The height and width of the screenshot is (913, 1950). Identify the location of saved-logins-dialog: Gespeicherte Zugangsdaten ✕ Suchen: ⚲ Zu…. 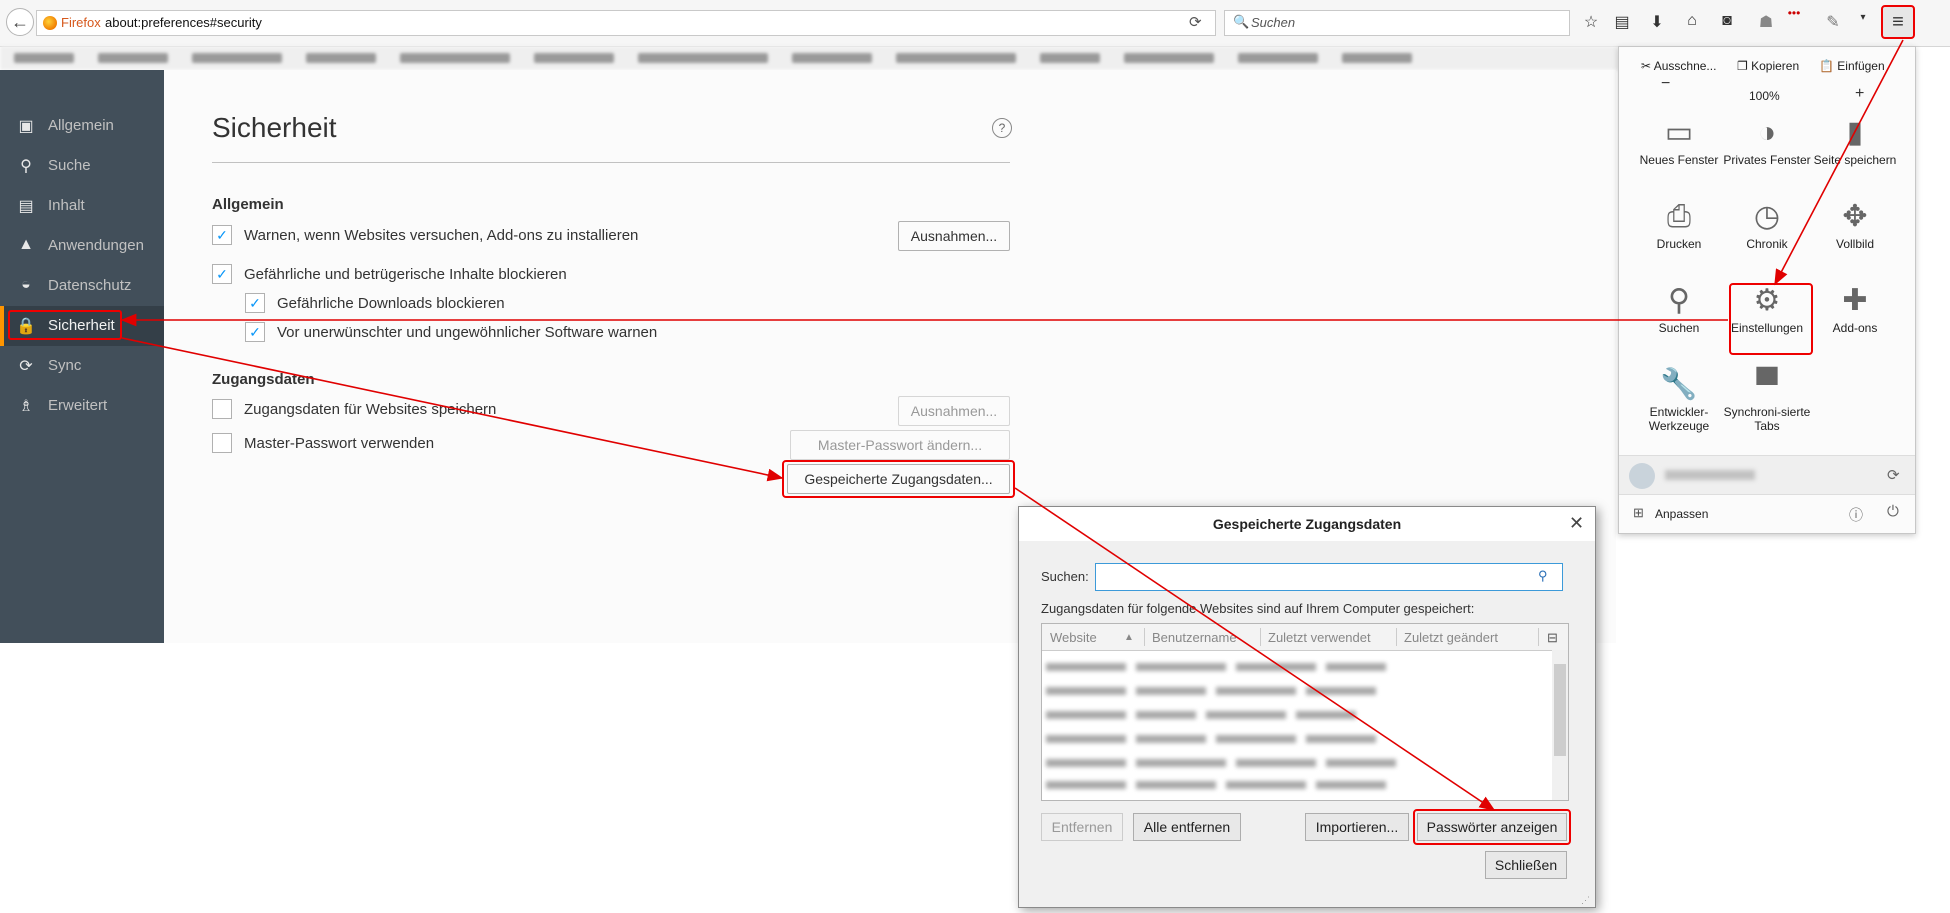
(1307, 707).